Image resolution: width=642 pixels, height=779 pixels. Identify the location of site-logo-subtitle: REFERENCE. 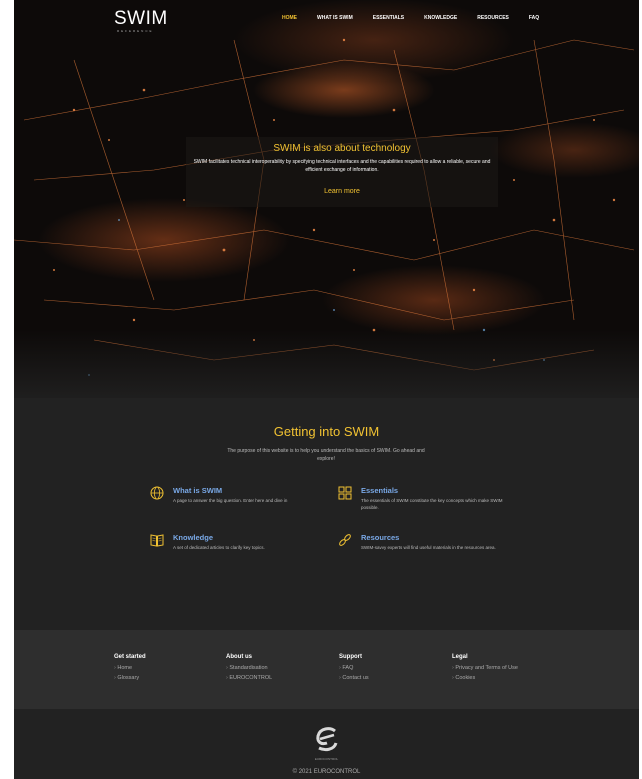
(135, 31).